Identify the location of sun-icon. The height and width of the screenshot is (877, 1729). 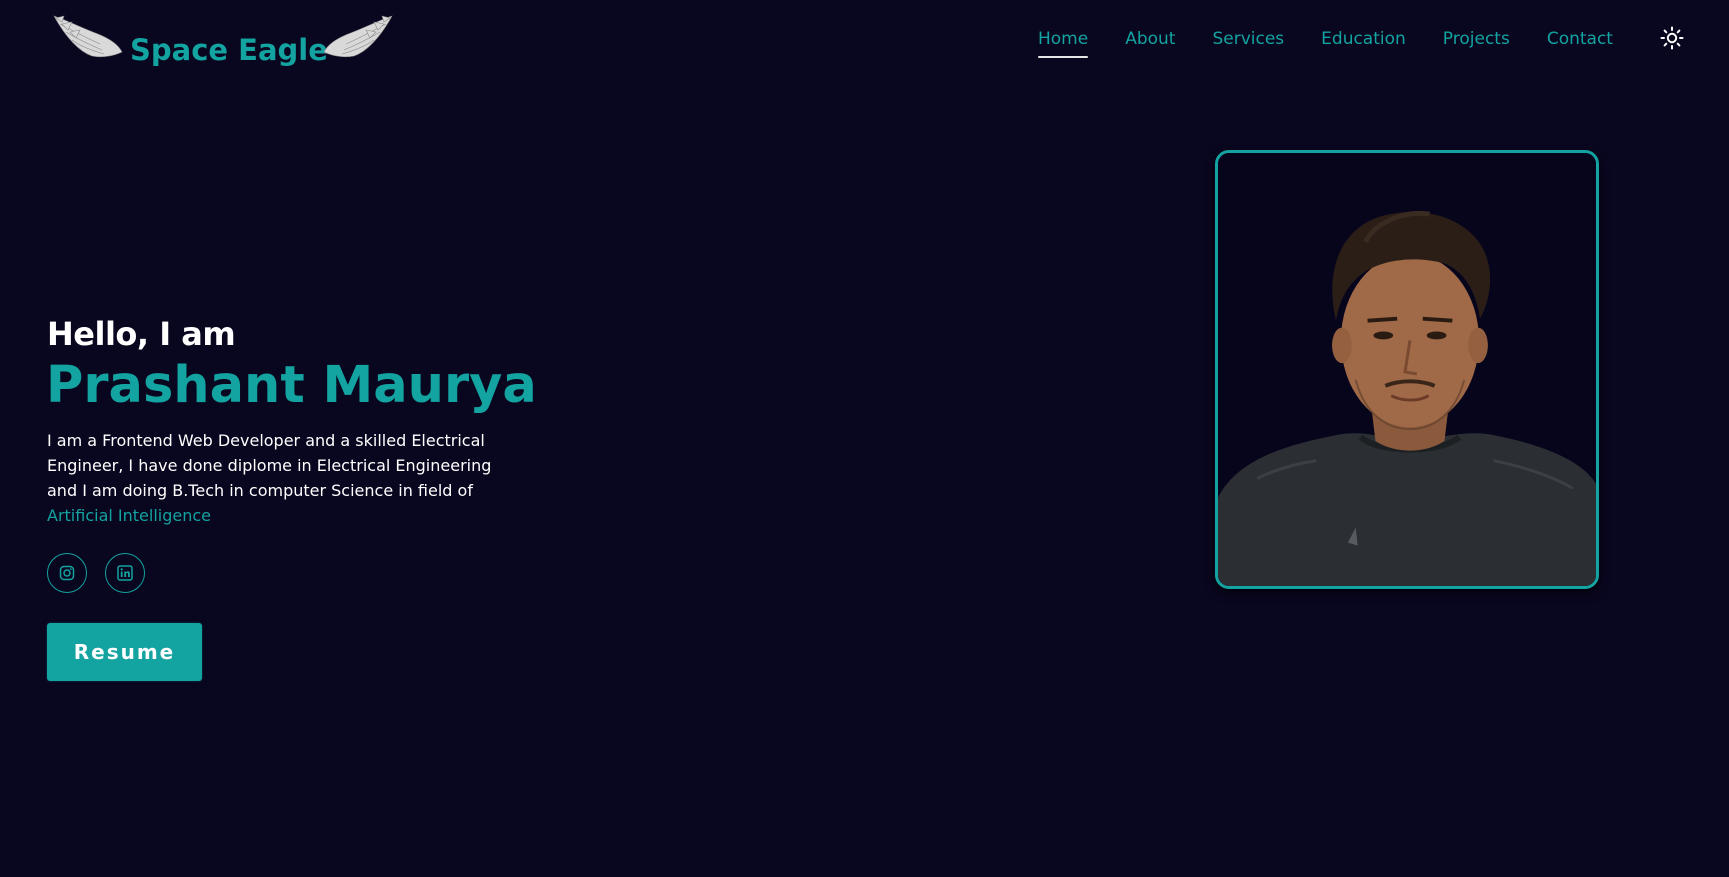
(1672, 38).